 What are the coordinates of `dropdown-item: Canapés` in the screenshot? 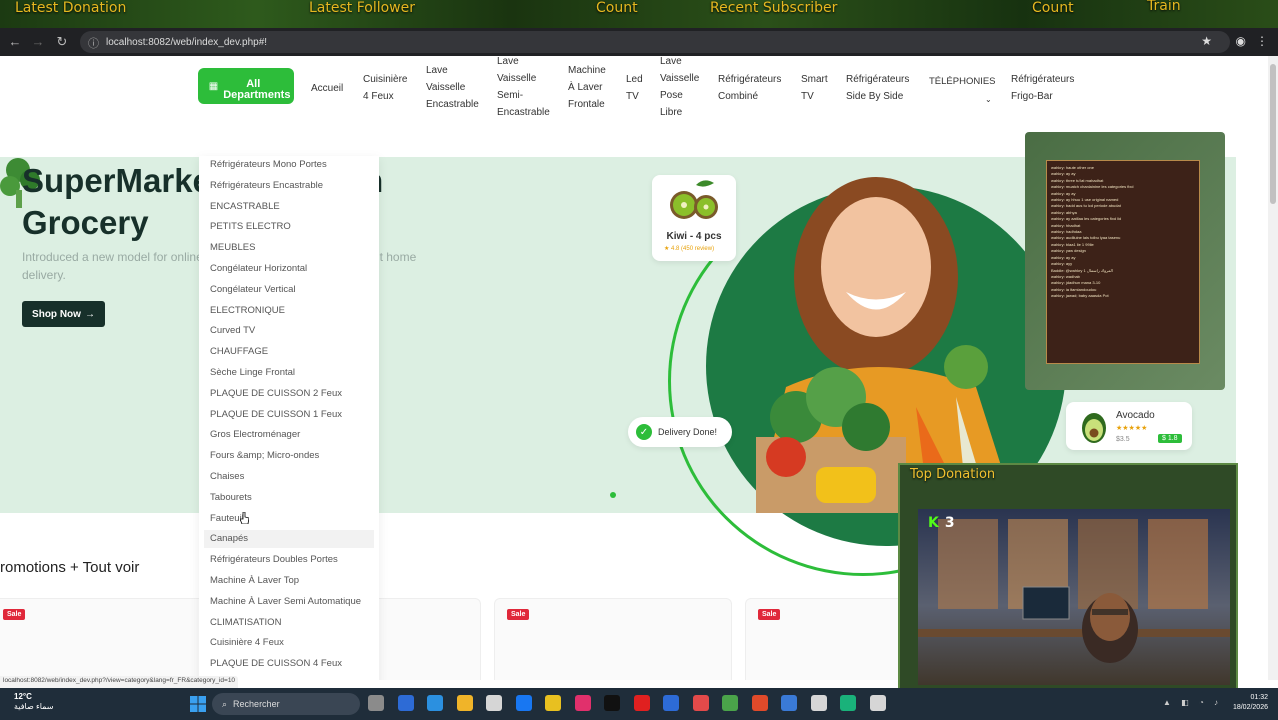 It's located at (289, 539).